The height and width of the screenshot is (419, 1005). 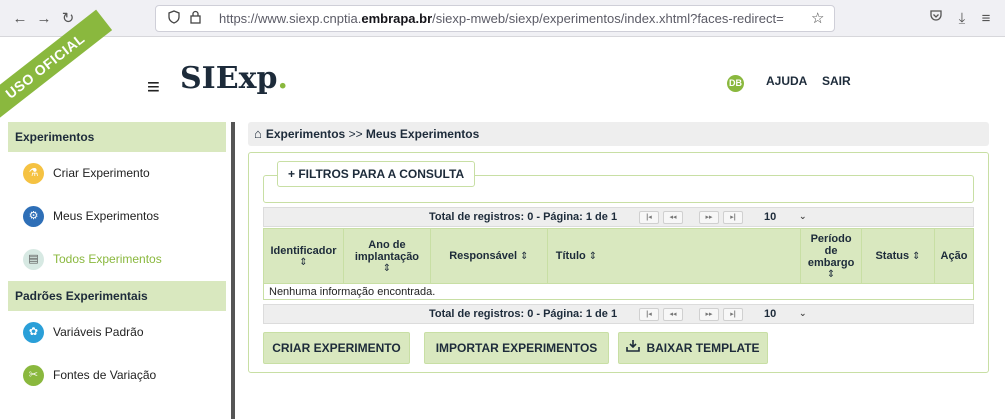 I want to click on app-logo: SIExp., so click(x=234, y=78).